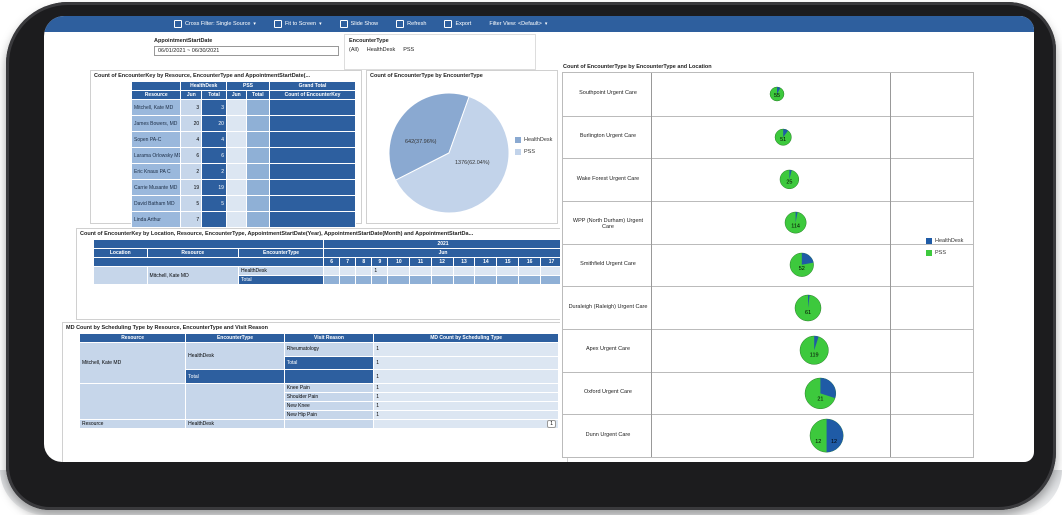 The height and width of the screenshot is (515, 1062). What do you see at coordinates (132, 363) in the screenshot?
I see `md-resource-cell: Mitchell, Kate MD` at bounding box center [132, 363].